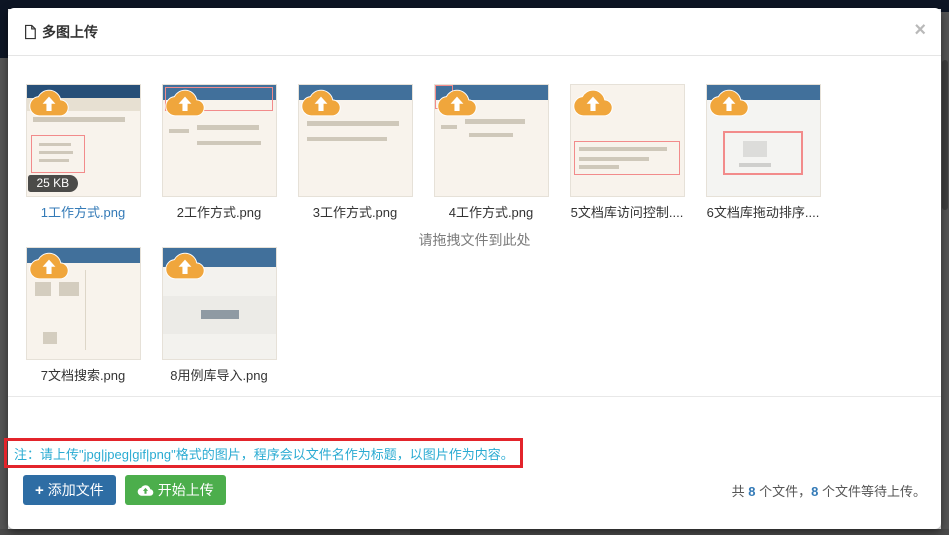 This screenshot has width=949, height=535. I want to click on drop-hint-text: 请拖拽文件到此处, so click(474, 240).